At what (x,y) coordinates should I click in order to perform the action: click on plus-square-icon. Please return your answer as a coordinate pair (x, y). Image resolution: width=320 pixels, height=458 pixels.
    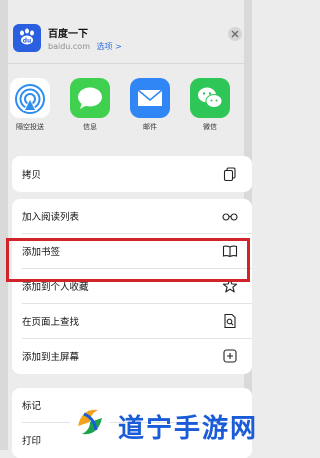
    Looking at the image, I should click on (230, 356).